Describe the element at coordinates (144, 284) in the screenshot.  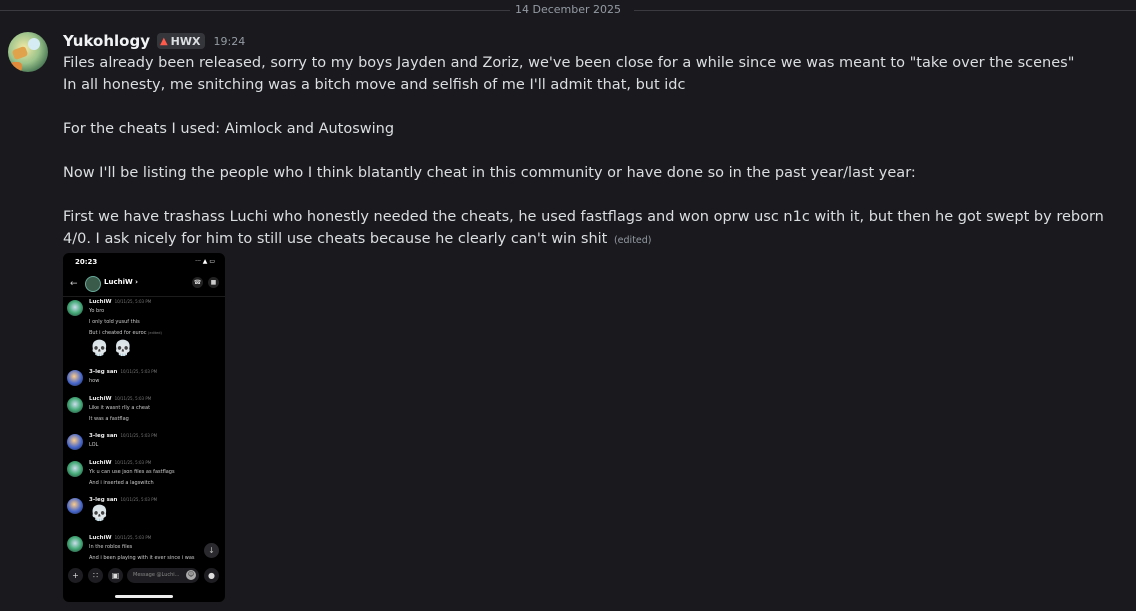
I see `phone-dm-header: ← LuchiW › ☎ ■` at that location.